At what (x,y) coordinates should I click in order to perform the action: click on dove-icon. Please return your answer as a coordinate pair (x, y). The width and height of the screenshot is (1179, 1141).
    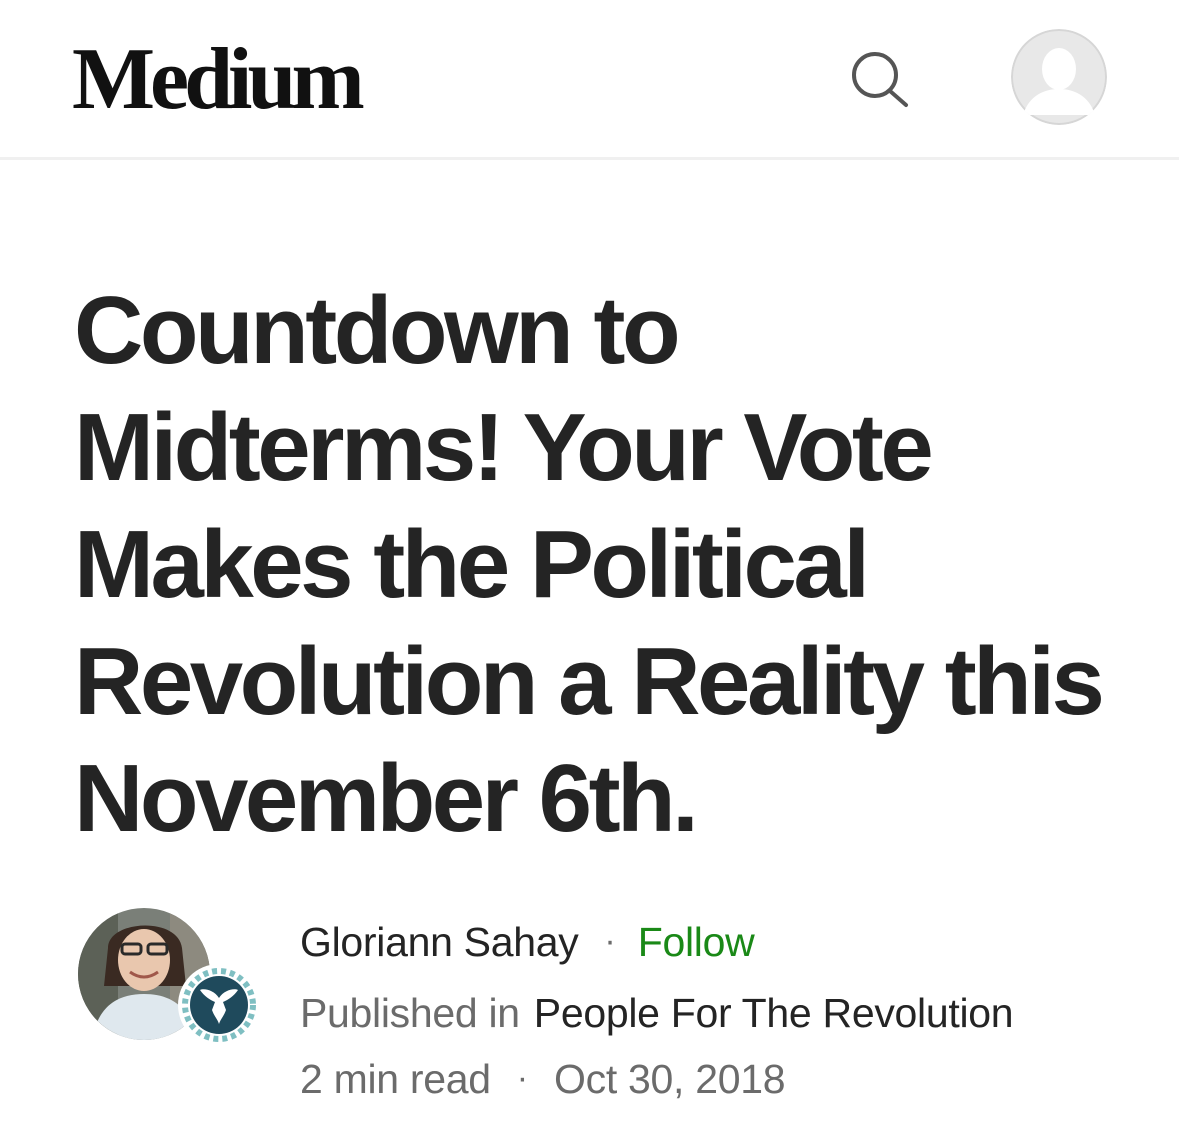
    Looking at the image, I should click on (219, 1005).